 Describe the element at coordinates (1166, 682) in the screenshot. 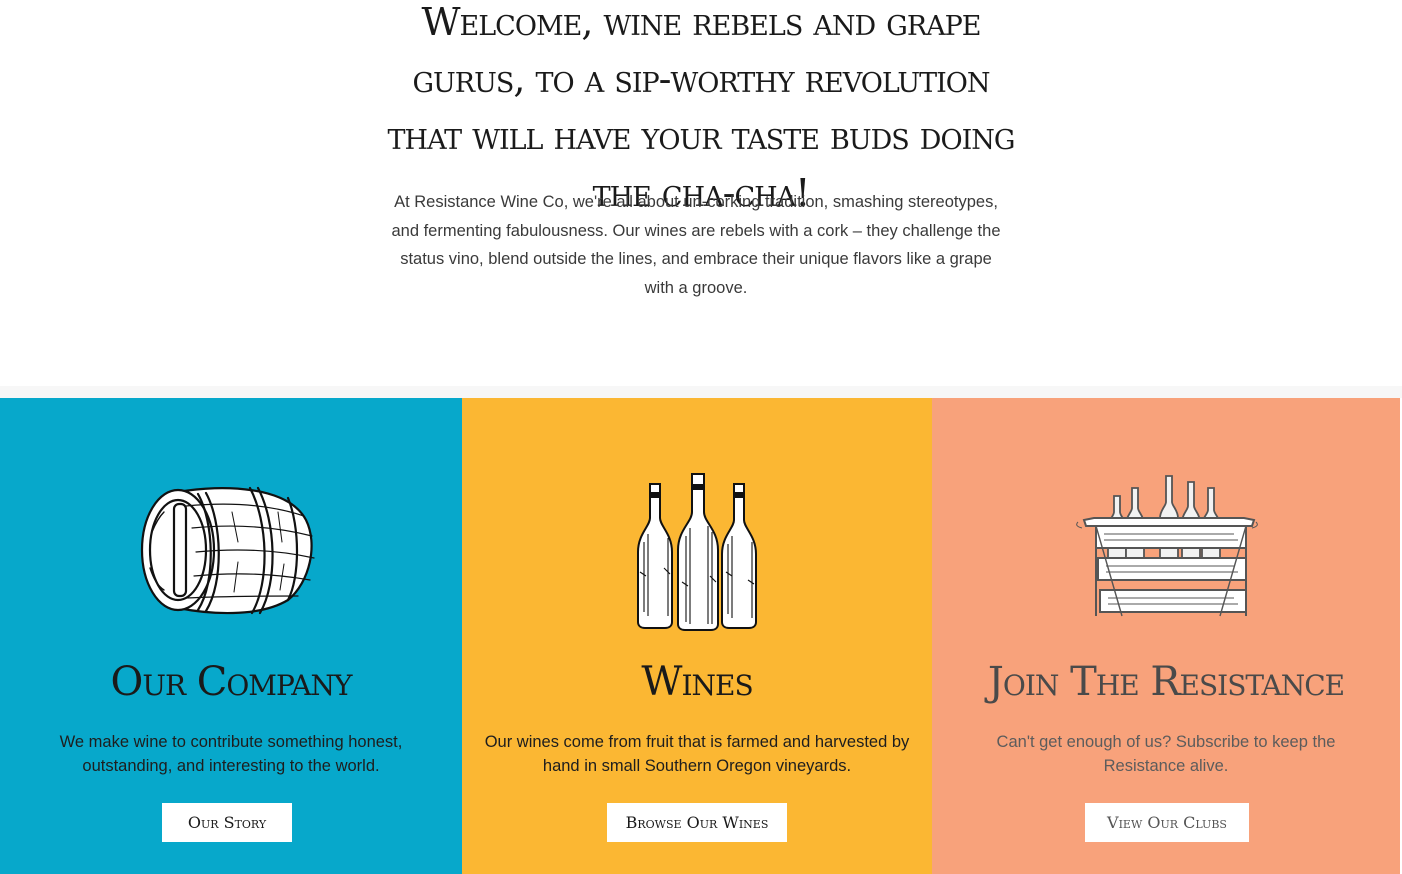

I see `panel-title: Join The Resistance` at that location.